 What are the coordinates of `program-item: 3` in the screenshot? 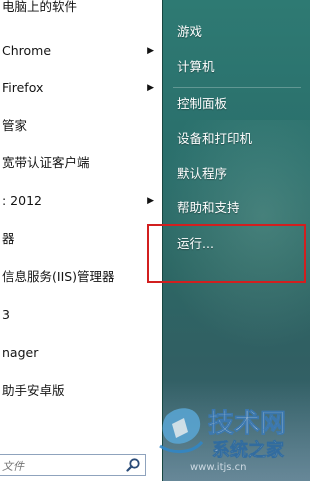 It's located at (81, 315).